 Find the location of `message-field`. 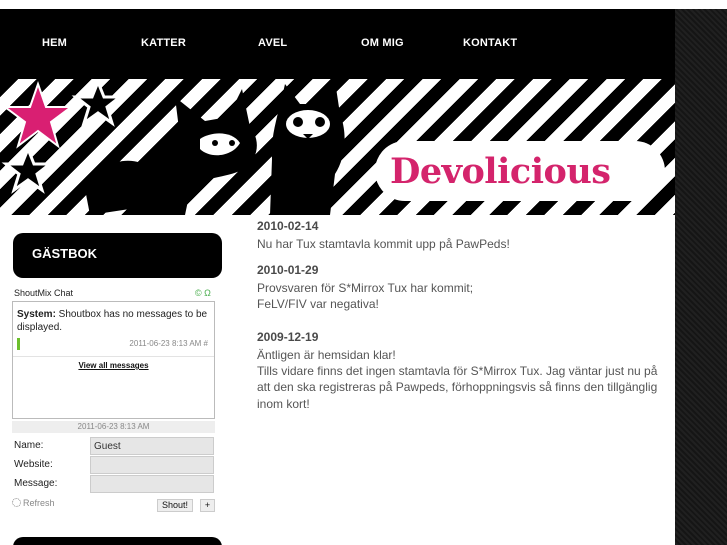

message-field is located at coordinates (152, 484).